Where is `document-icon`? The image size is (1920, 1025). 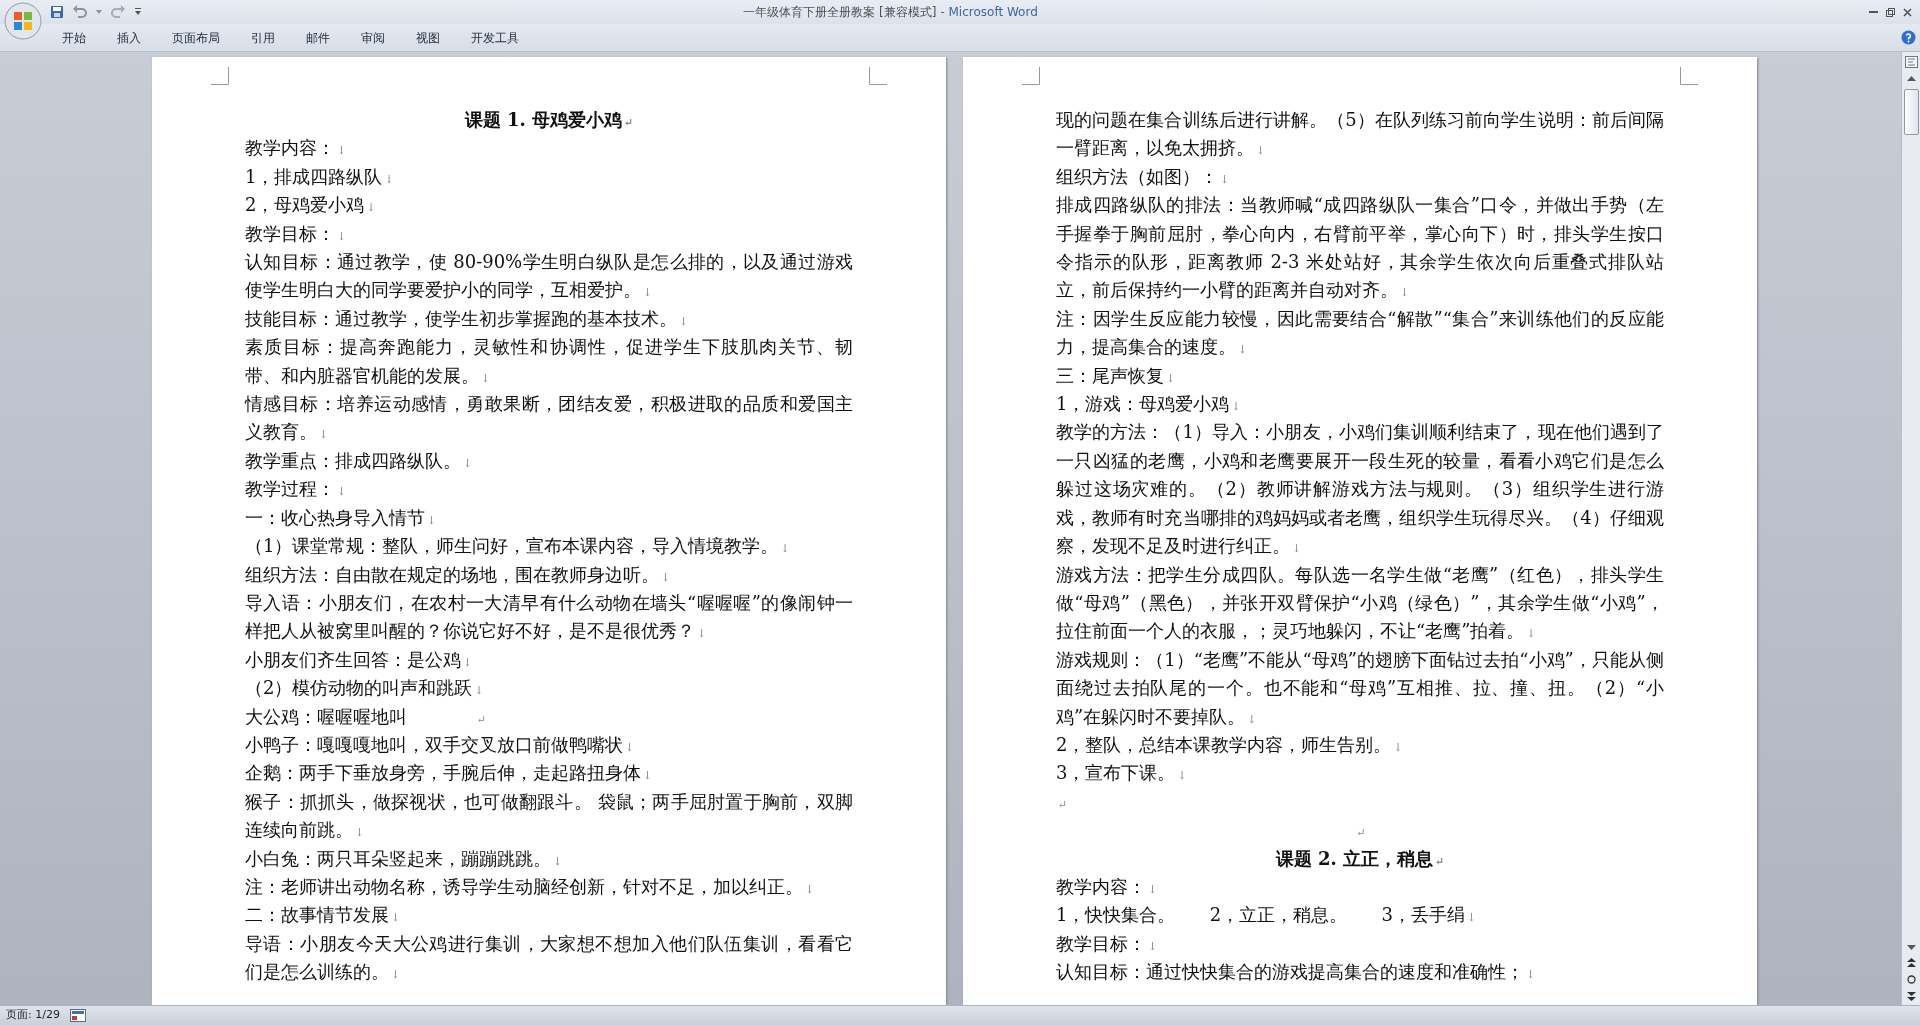
document-icon is located at coordinates (77, 1015).